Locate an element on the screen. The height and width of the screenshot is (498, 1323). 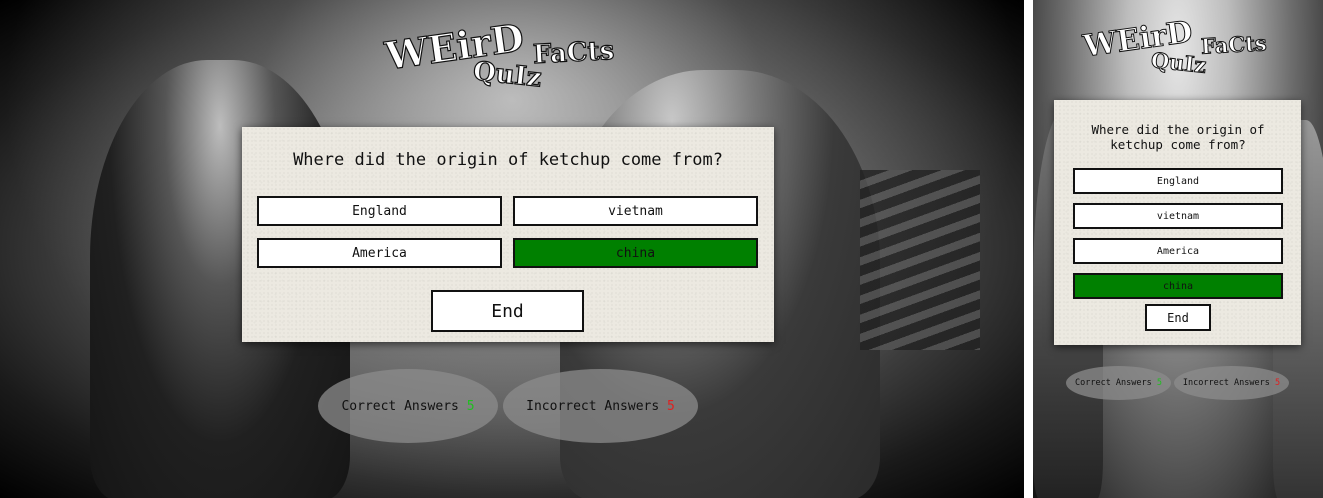
mobile-correct-answers-badge: Correct Answers 5 is located at coordinates (1118, 383).